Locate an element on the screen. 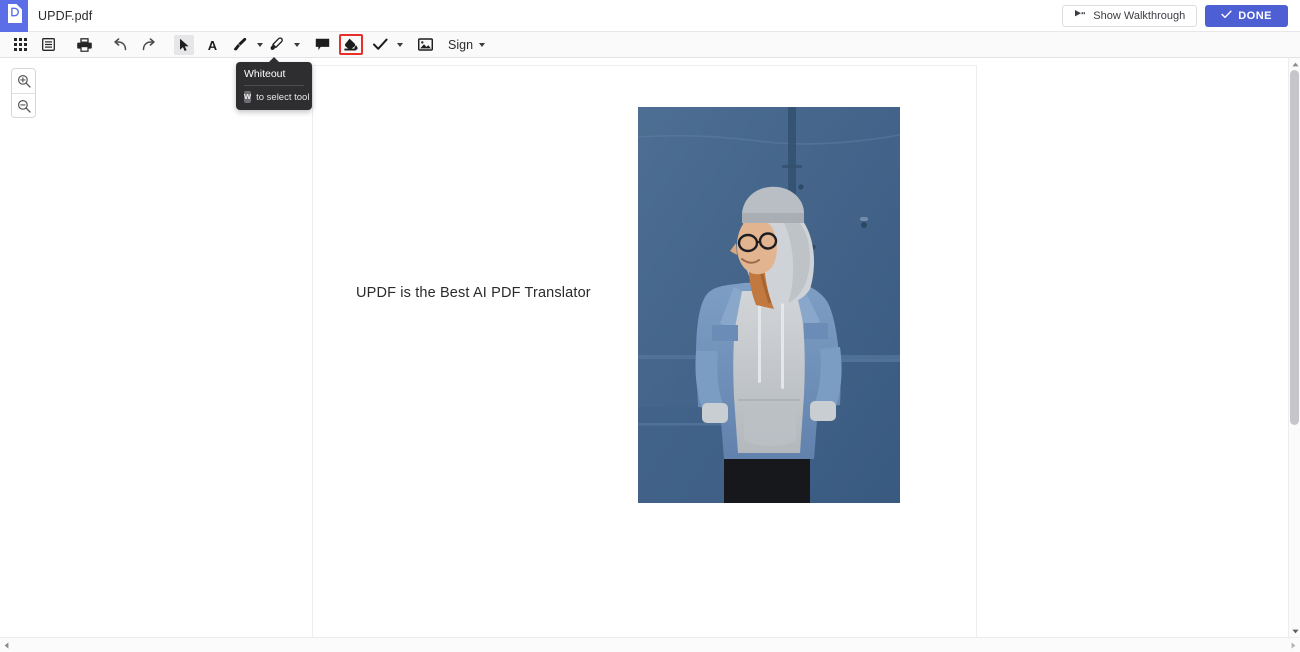 The height and width of the screenshot is (652, 1300). toolbar-image-tool is located at coordinates (425, 45).